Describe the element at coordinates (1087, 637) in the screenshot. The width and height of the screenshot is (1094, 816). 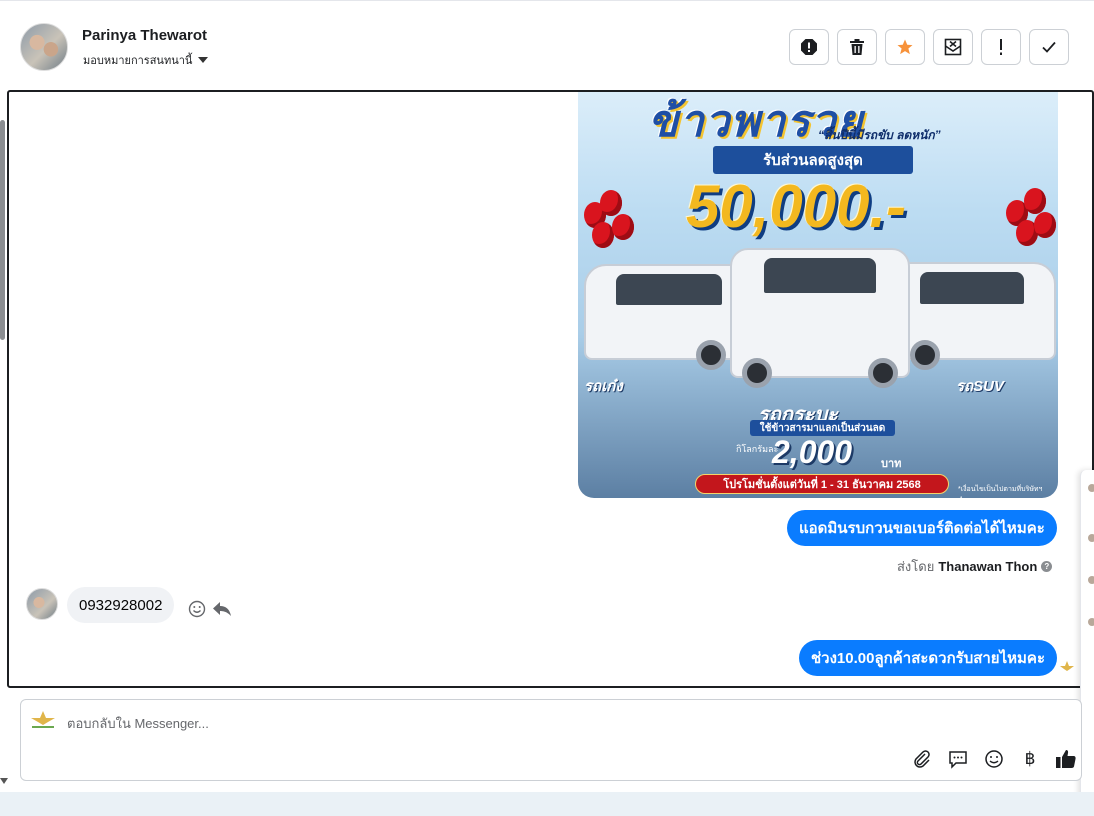
I see `side-panel` at that location.